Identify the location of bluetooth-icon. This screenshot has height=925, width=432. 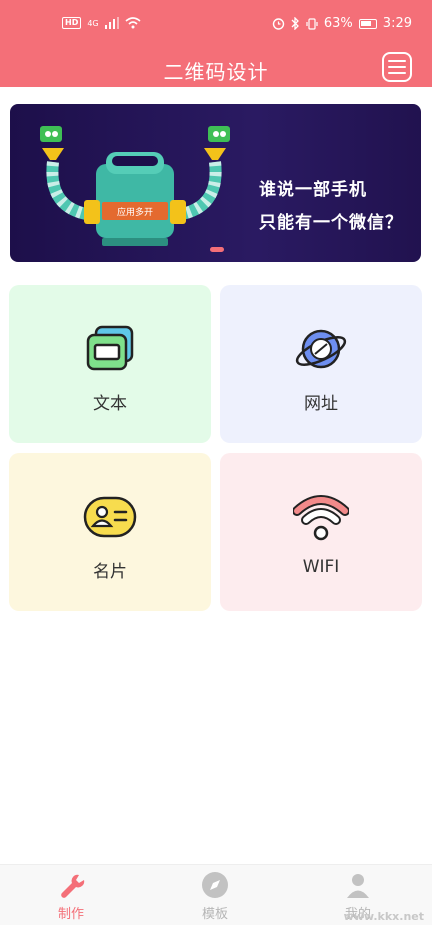
(295, 23).